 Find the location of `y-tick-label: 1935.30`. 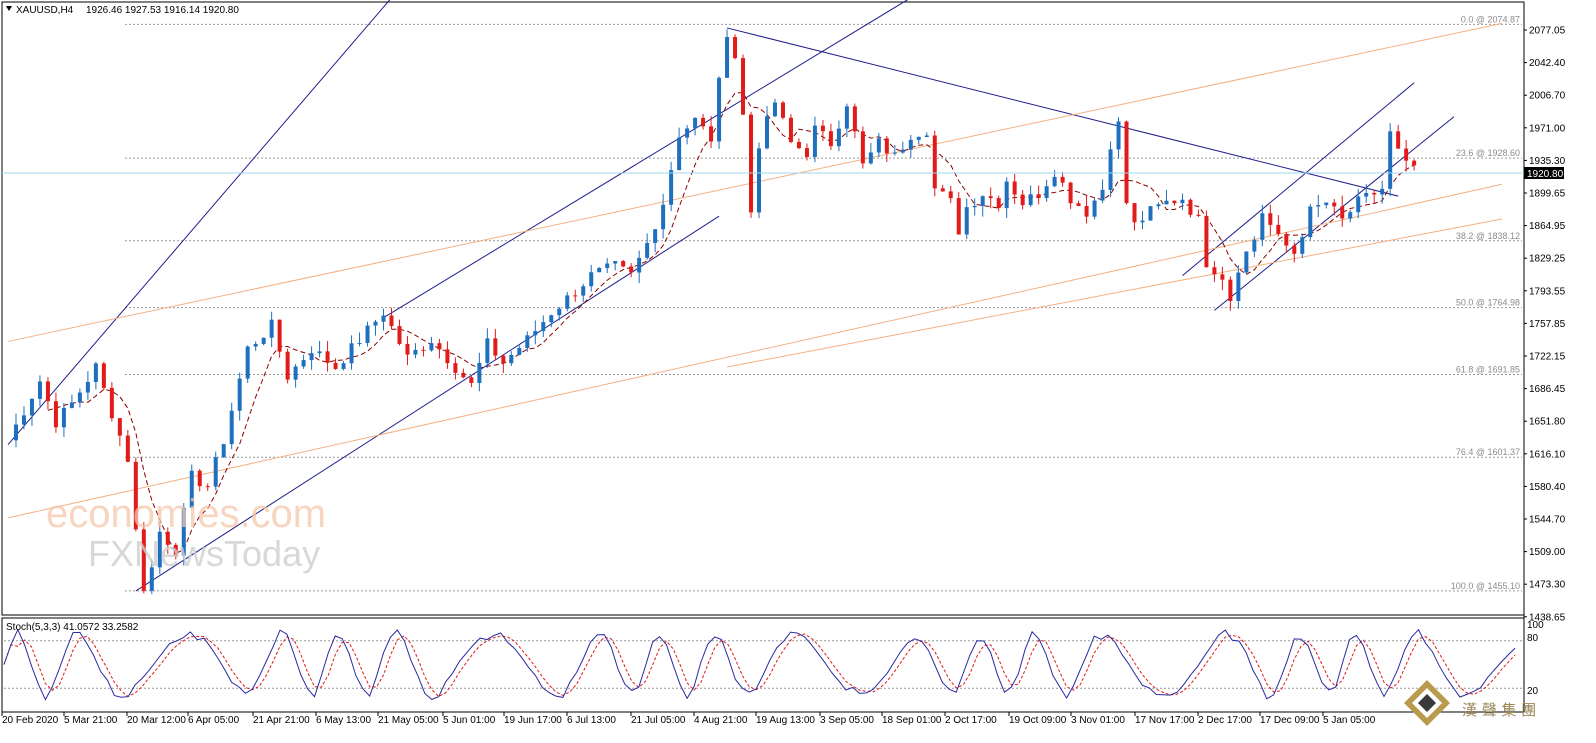

y-tick-label: 1935.30 is located at coordinates (1547, 161).